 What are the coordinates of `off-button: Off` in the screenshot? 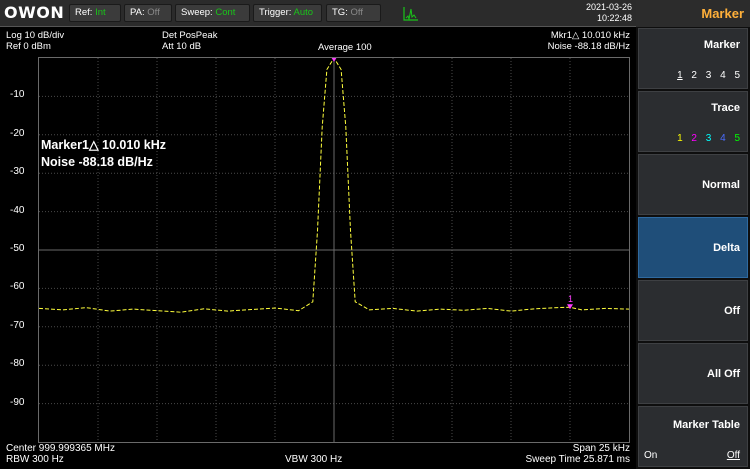 It's located at (693, 310).